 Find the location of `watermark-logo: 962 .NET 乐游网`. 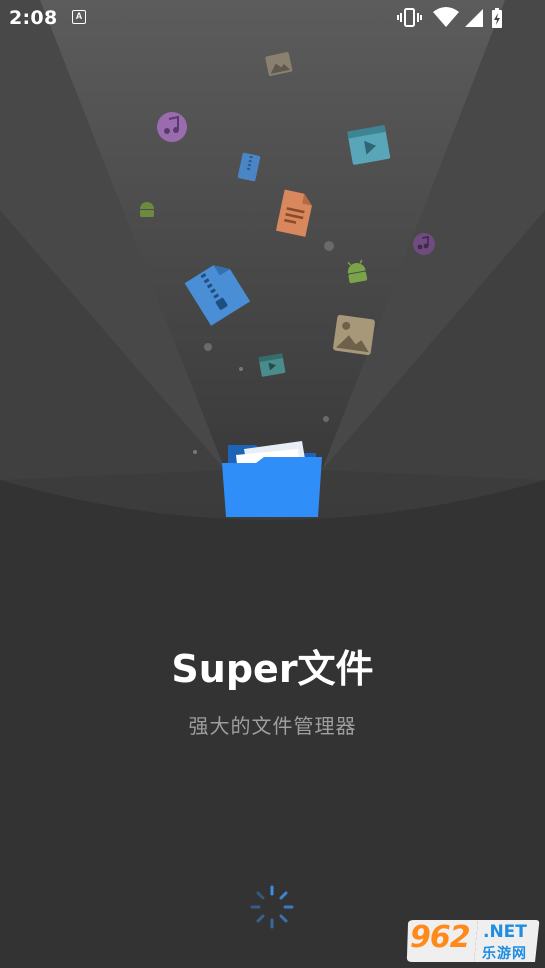

watermark-logo: 962 .NET 乐游网 is located at coordinates (472, 941).